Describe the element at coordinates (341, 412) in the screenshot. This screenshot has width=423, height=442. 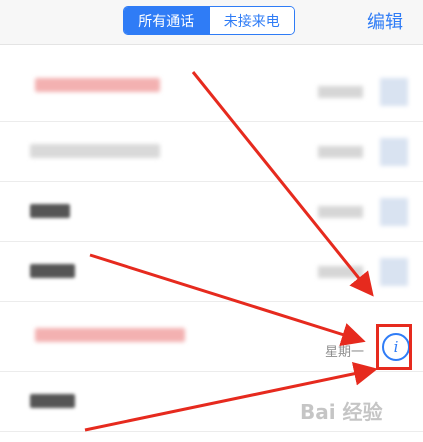
I see `watermark: Bai 经验` at that location.